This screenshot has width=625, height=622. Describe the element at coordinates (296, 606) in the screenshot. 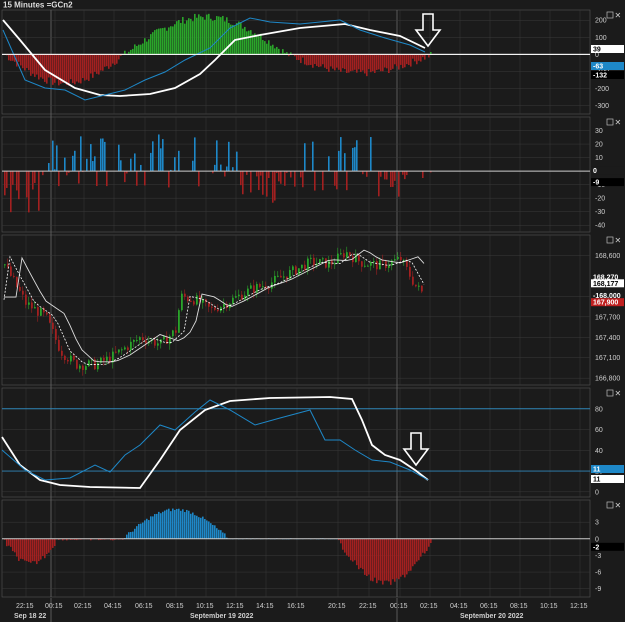

I see `x-tick-label: 16:15` at that location.